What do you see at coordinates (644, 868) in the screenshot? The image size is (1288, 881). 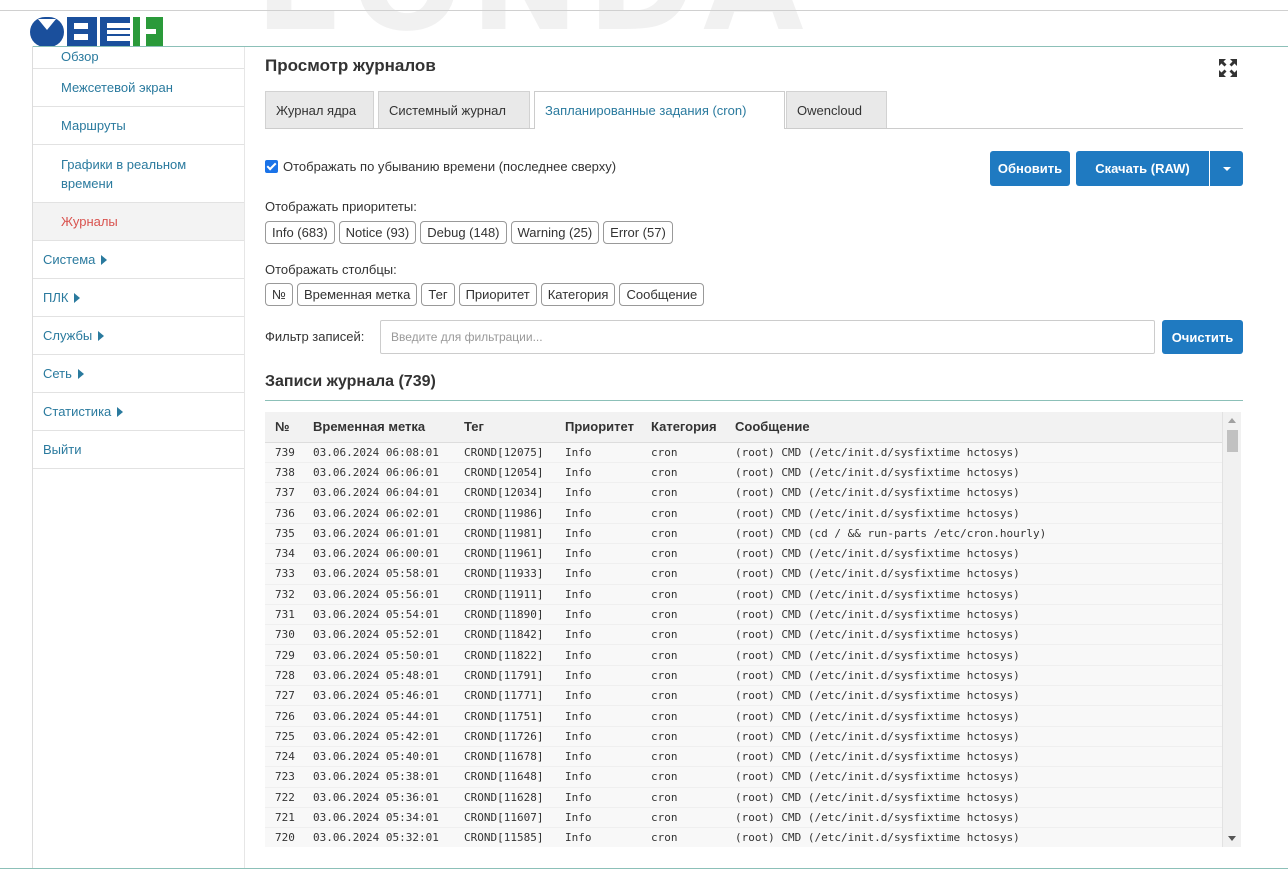 I see `footer-line` at bounding box center [644, 868].